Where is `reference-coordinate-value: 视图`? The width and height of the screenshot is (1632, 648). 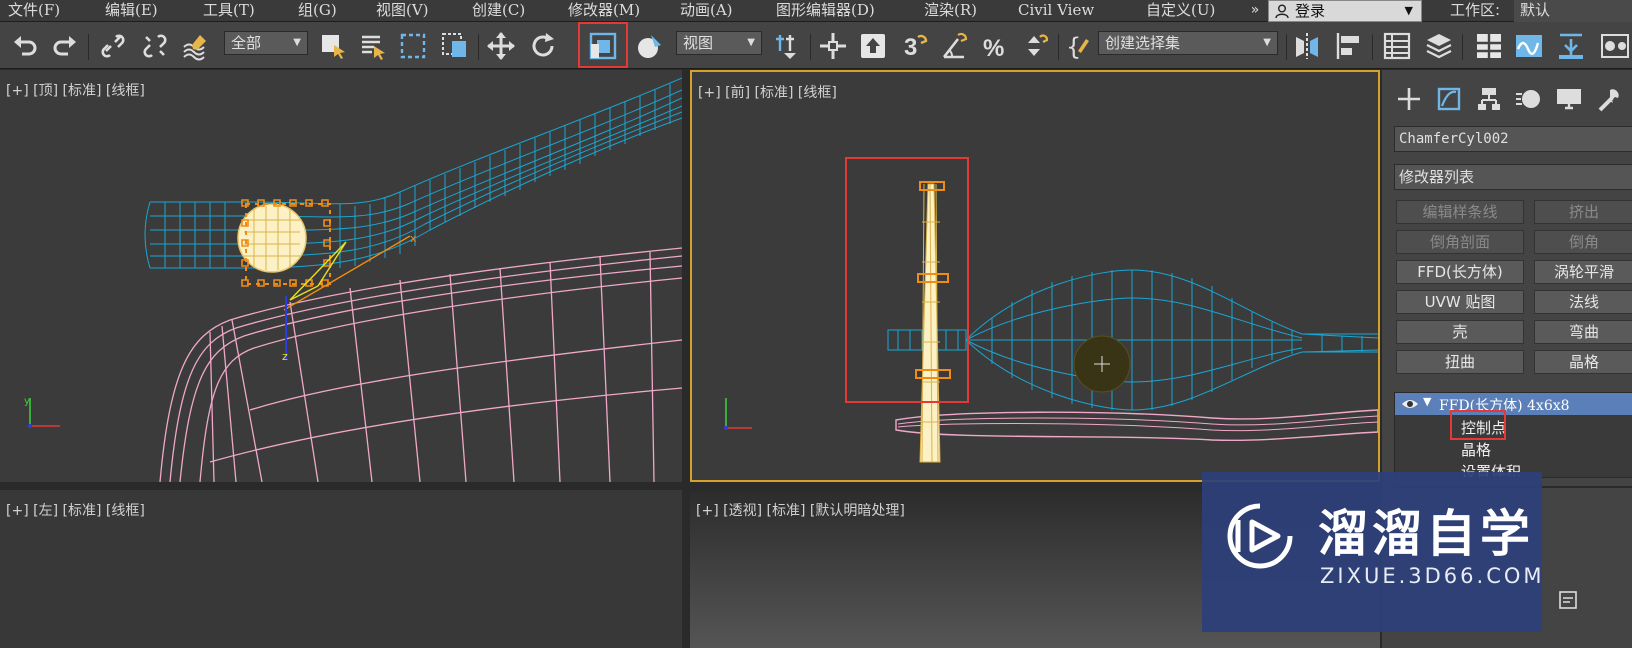
reference-coordinate-value: 视图 is located at coordinates (698, 43).